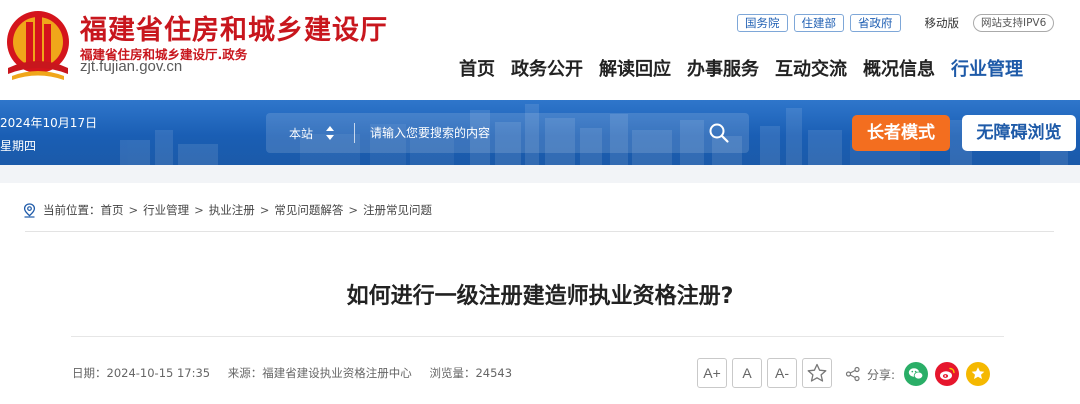 The width and height of the screenshot is (1080, 404). I want to click on wechat-icon, so click(916, 374).